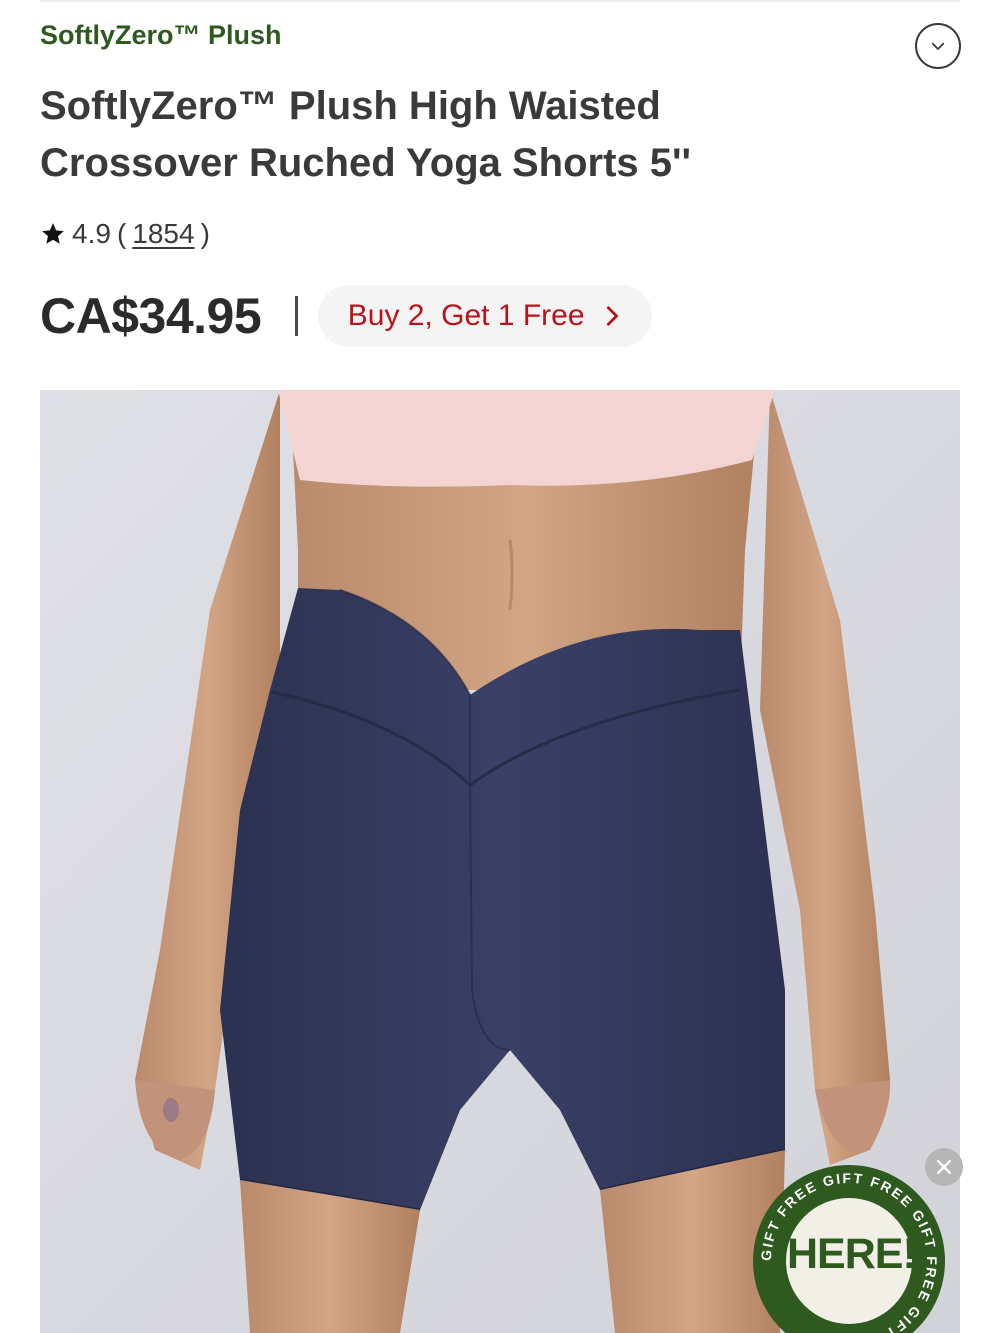 Image resolution: width=1000 pixels, height=1333 pixels. Describe the element at coordinates (91, 233) in the screenshot. I see `rating-value: 4.9` at that location.